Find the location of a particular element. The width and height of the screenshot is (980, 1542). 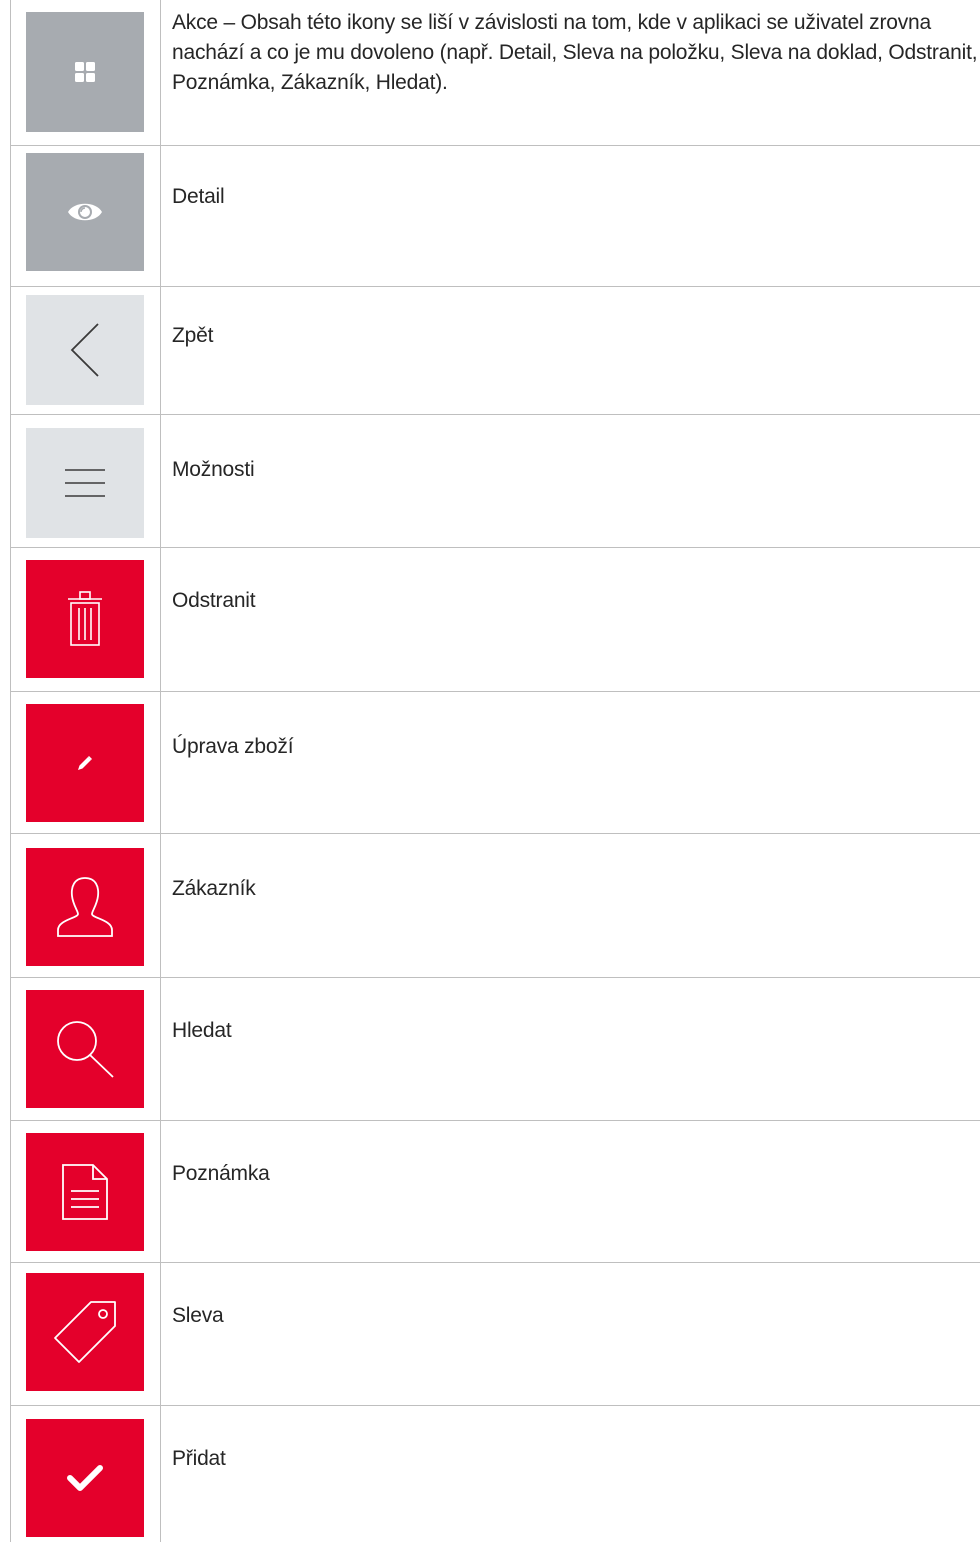

menu-icon is located at coordinates (85, 483).